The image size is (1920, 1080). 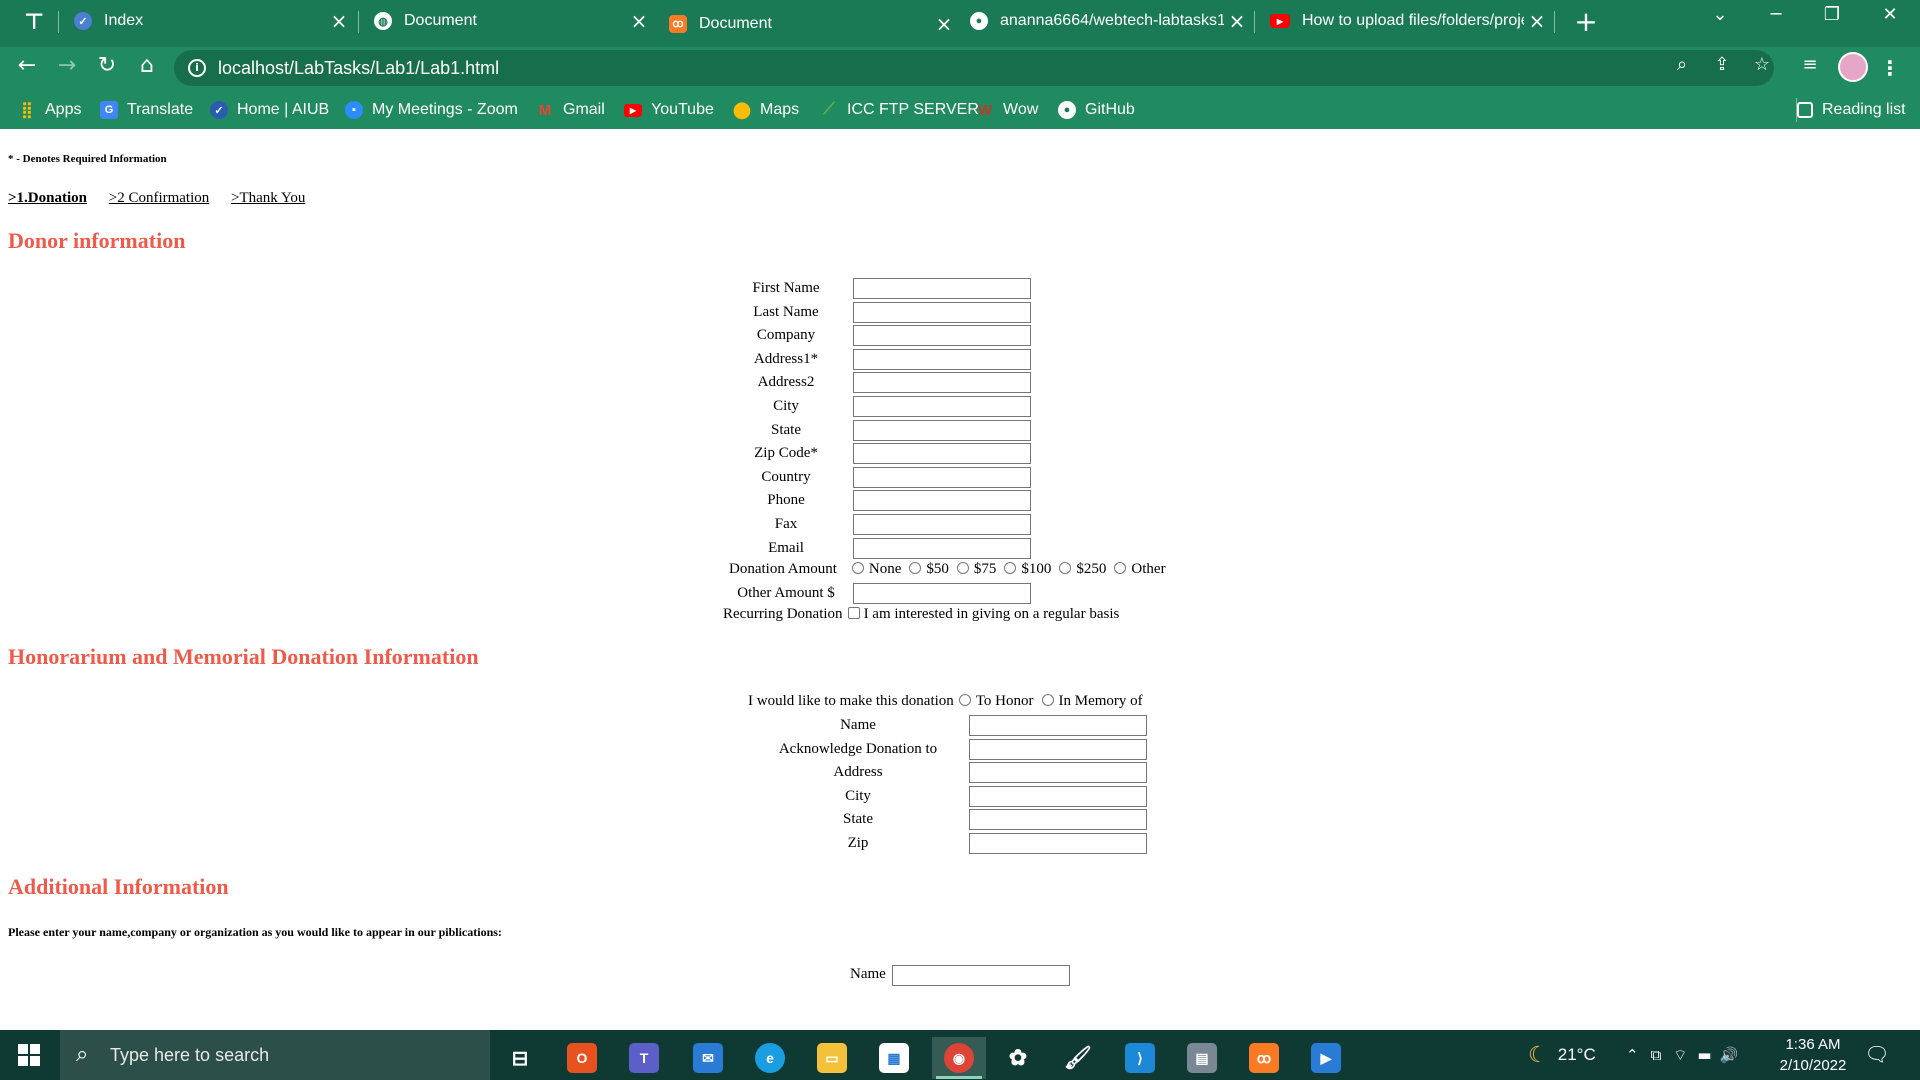 What do you see at coordinates (1656, 1055) in the screenshot?
I see `meet-now-icon: ⧉` at bounding box center [1656, 1055].